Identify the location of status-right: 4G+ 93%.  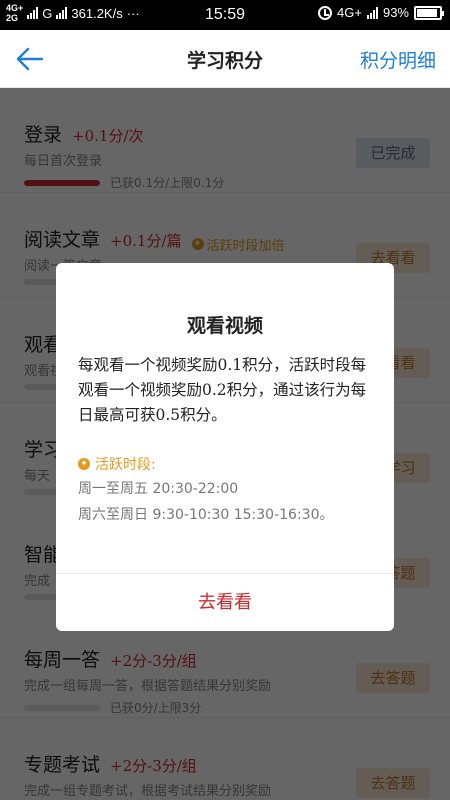
(381, 12).